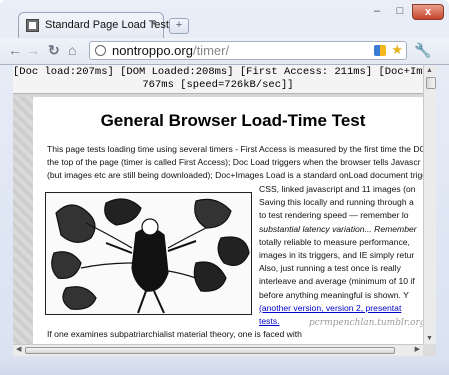  What do you see at coordinates (431, 83) in the screenshot?
I see `vertical-scroll-thumb` at bounding box center [431, 83].